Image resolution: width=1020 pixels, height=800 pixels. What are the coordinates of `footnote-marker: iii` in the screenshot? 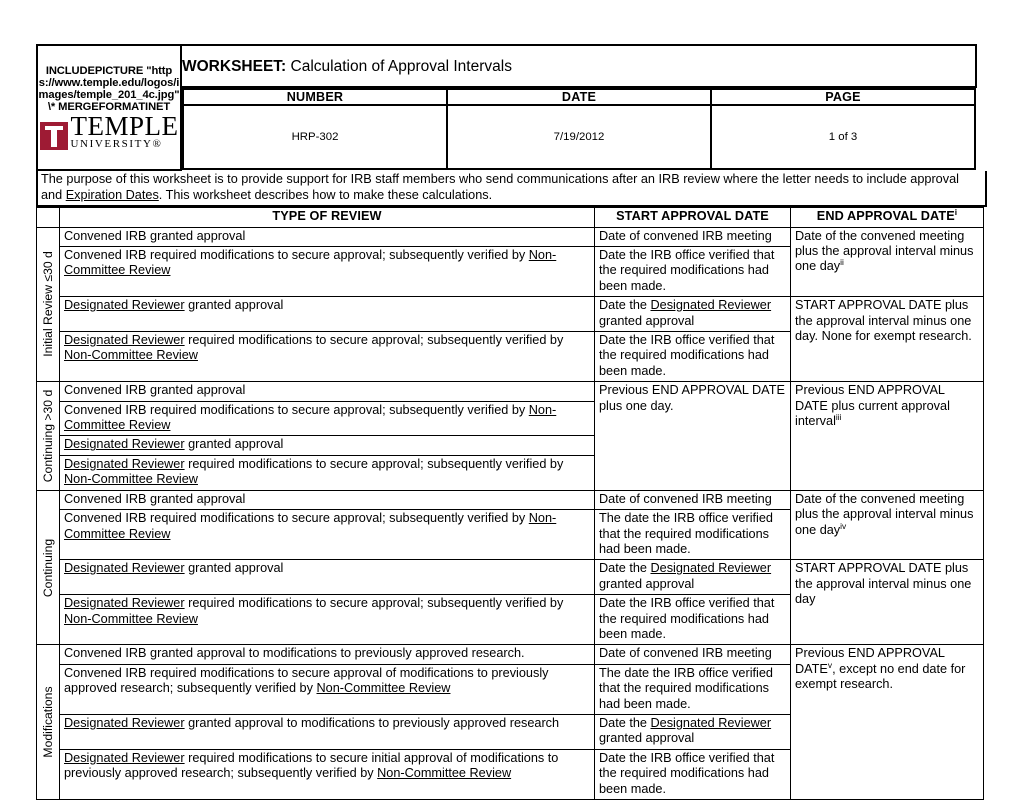 It's located at (838, 416).